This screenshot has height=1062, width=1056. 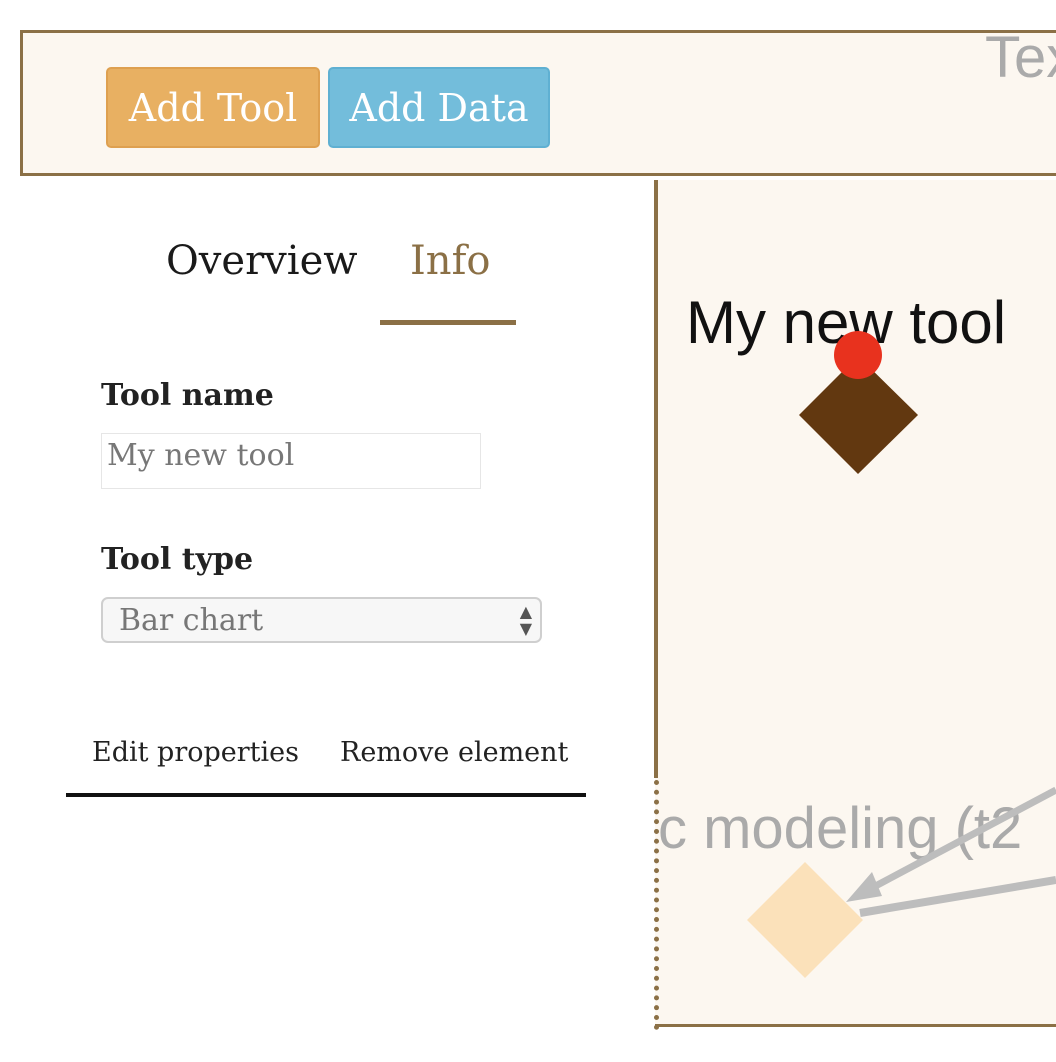 I want to click on top-toolbar: Add Tool Add Data, so click(x=538, y=103).